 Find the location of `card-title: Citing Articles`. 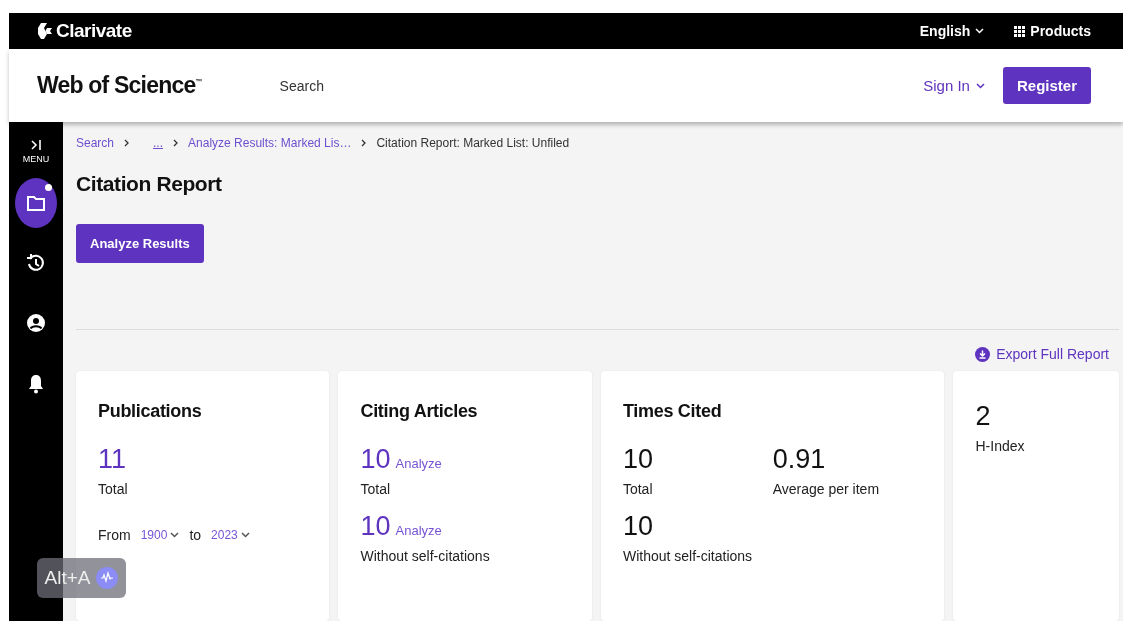

card-title: Citing Articles is located at coordinates (419, 411).